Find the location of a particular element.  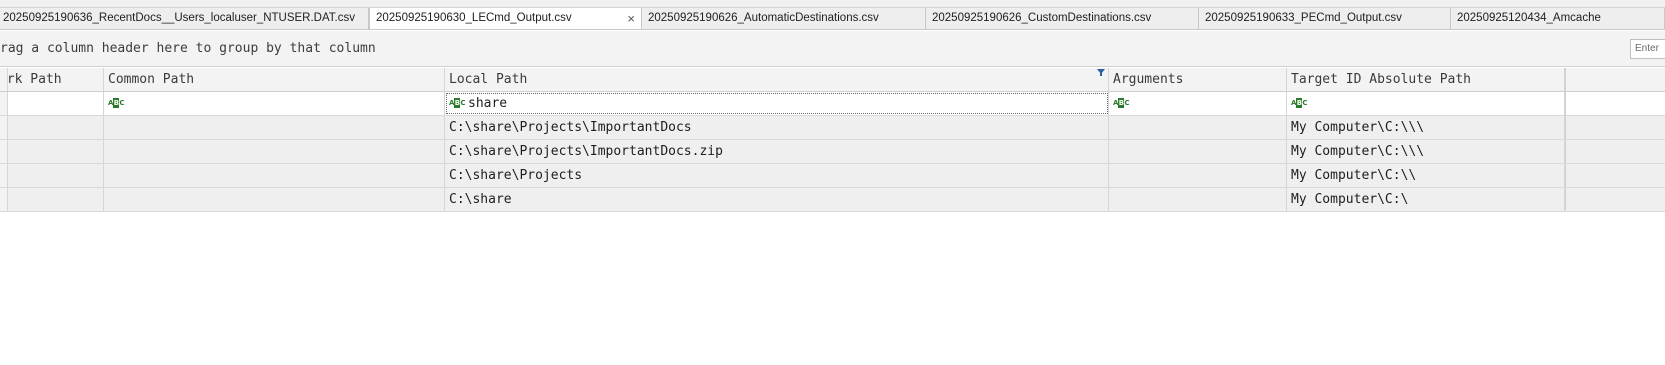

column-header-arguments: Arguments is located at coordinates (1198, 79).